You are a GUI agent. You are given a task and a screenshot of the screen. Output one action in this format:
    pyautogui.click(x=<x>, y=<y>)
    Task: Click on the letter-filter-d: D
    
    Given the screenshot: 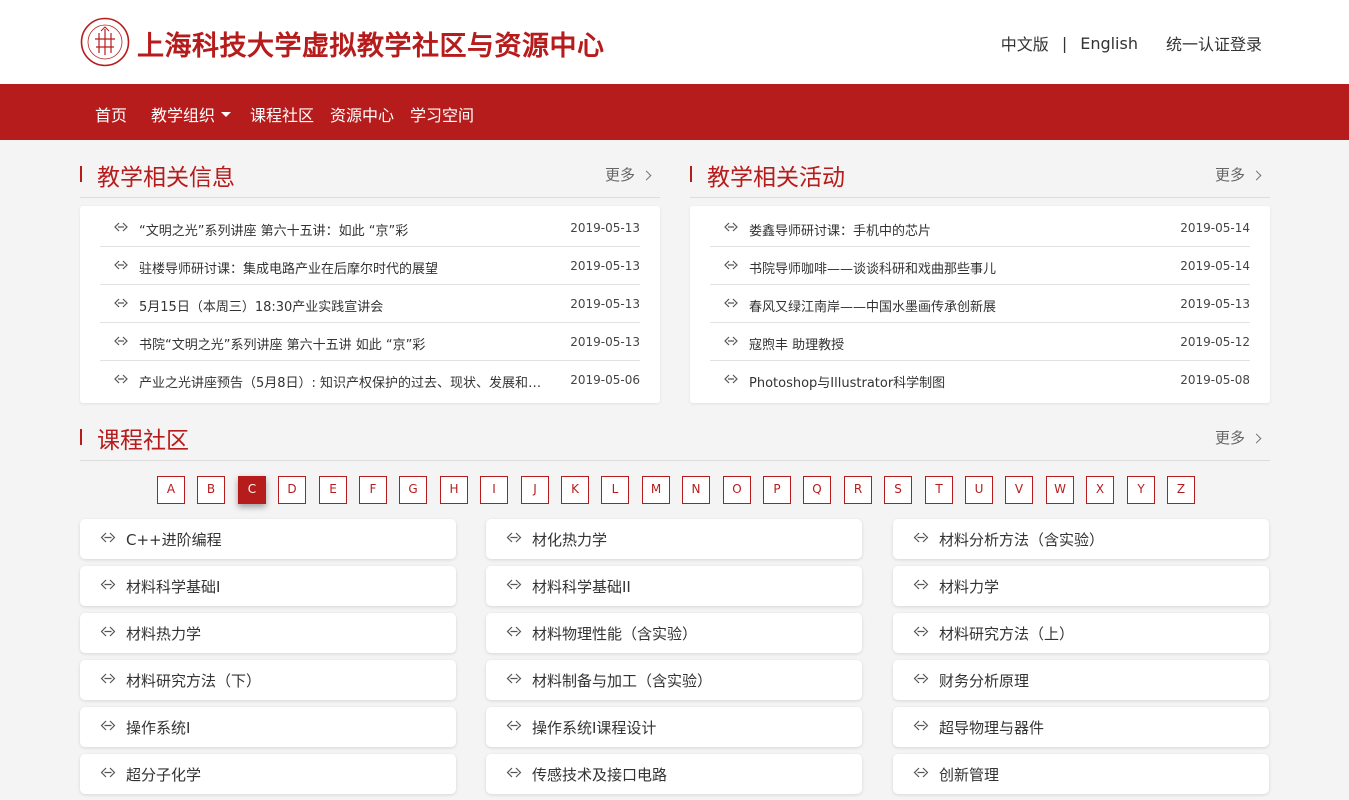 What is the action you would take?
    pyautogui.click(x=292, y=490)
    